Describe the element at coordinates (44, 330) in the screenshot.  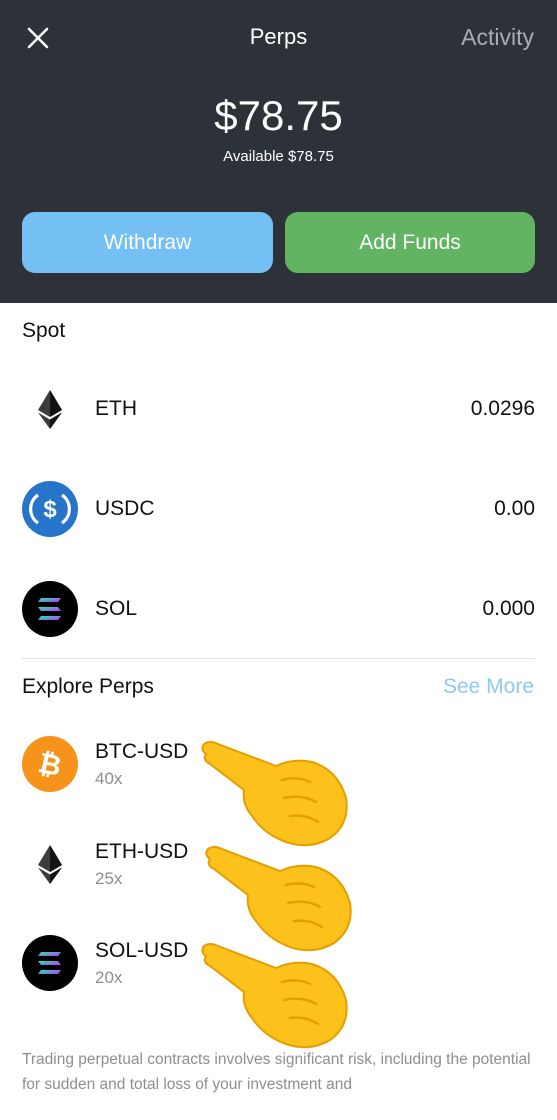
I see `spot-heading: Spot` at that location.